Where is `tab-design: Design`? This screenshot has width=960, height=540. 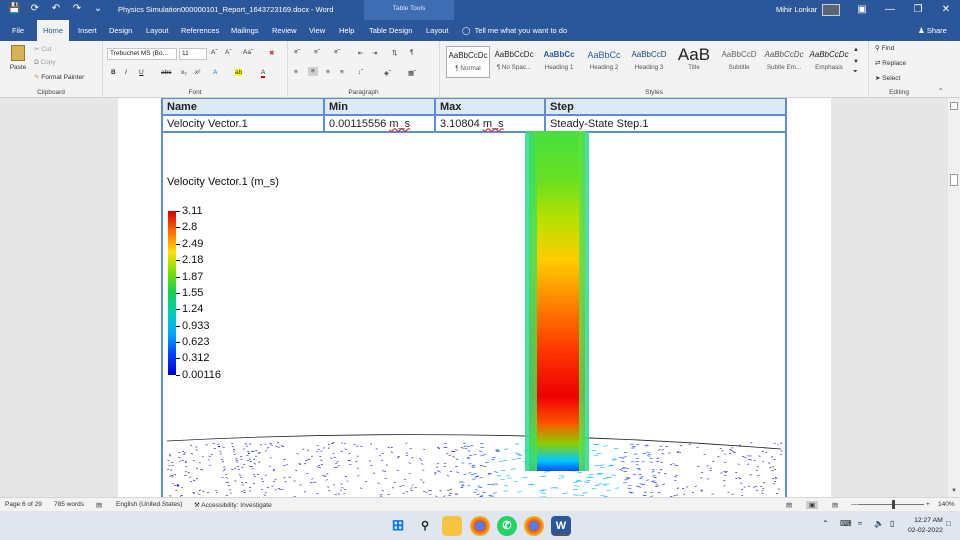 tab-design: Design is located at coordinates (120, 30).